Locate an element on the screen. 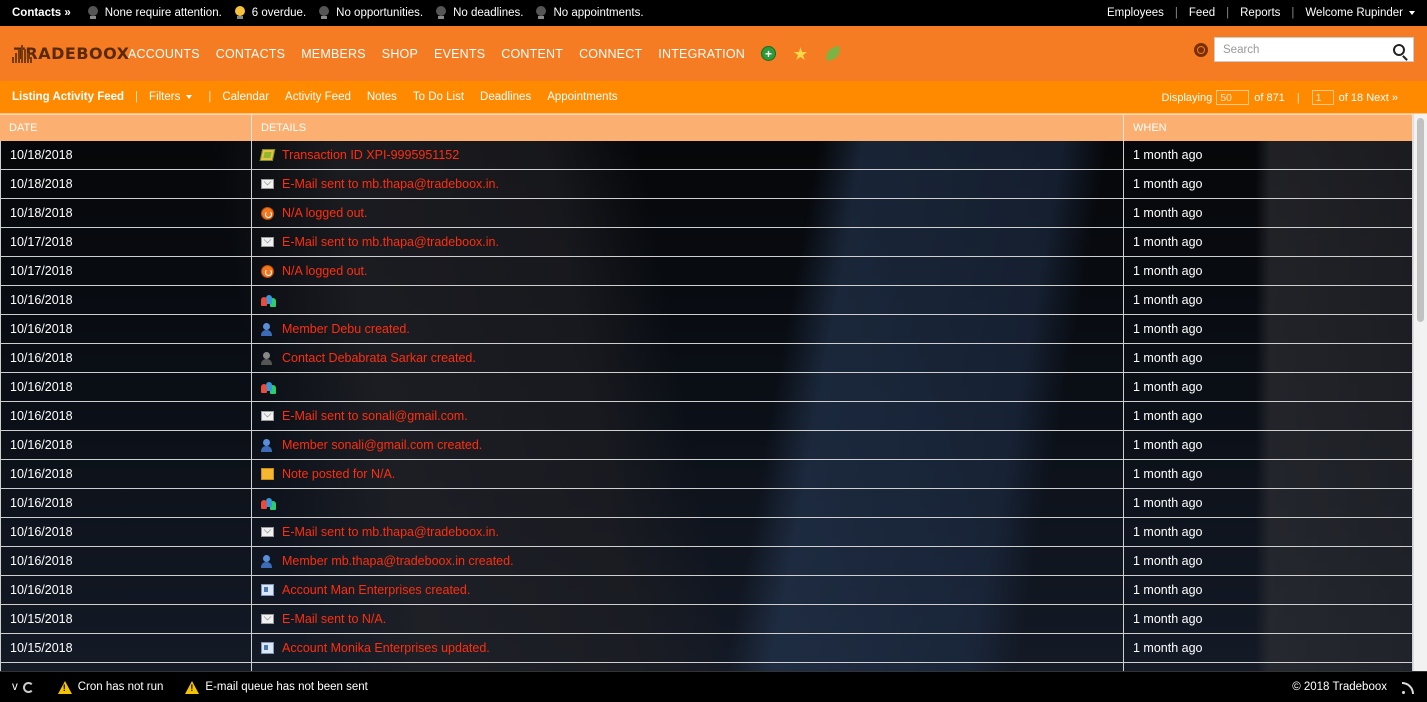 Image resolution: width=1427 pixels, height=702 pixels. status-text: No opportunities. is located at coordinates (380, 13).